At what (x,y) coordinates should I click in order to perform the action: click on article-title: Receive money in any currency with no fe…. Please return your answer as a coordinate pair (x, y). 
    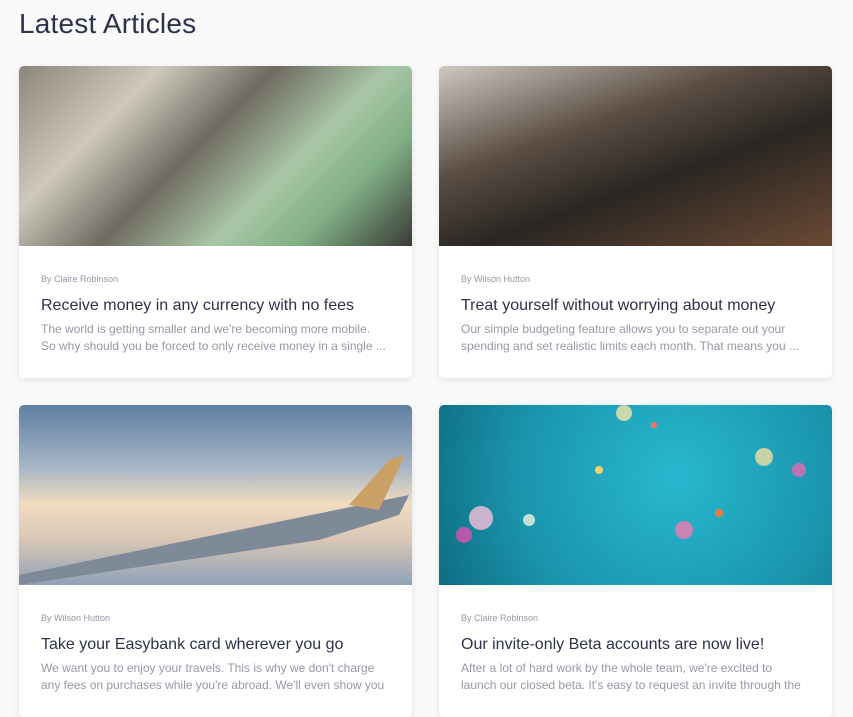
    Looking at the image, I should click on (215, 306).